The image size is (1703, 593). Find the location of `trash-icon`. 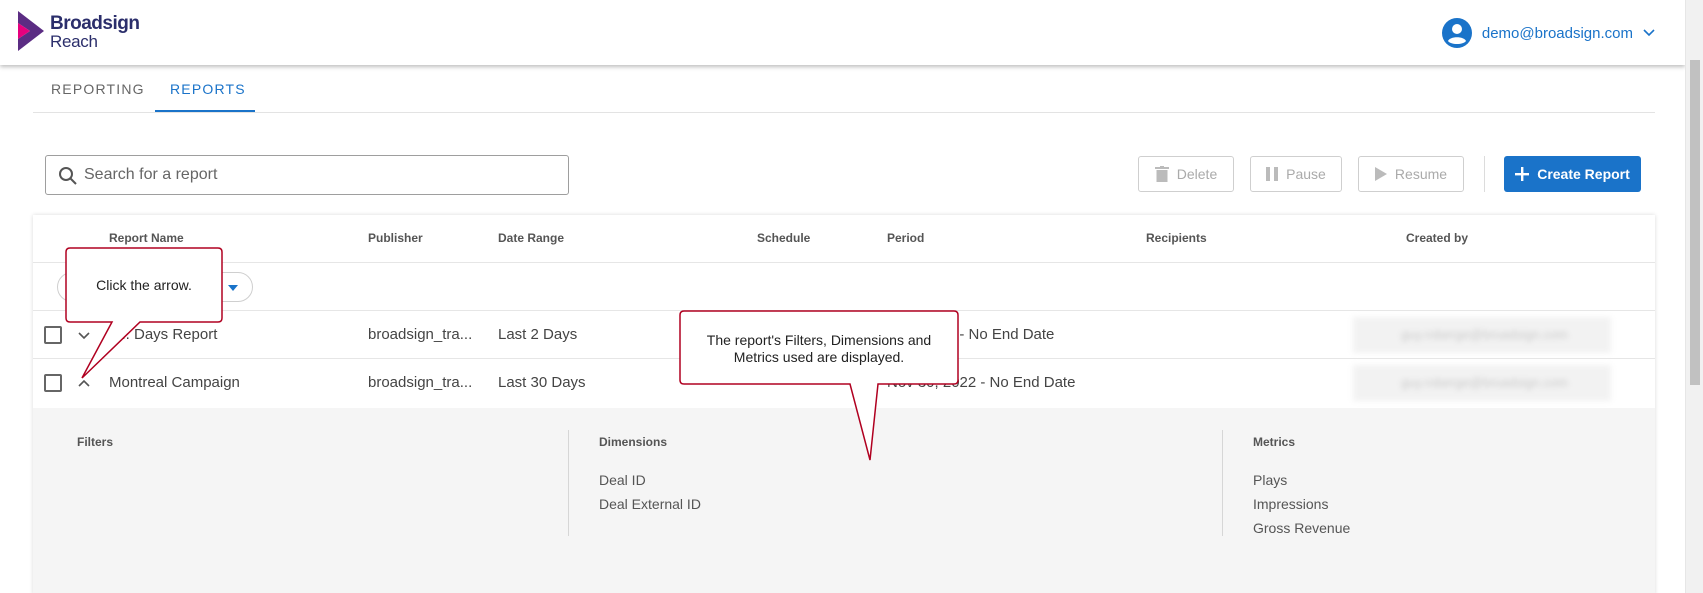

trash-icon is located at coordinates (1161, 174).